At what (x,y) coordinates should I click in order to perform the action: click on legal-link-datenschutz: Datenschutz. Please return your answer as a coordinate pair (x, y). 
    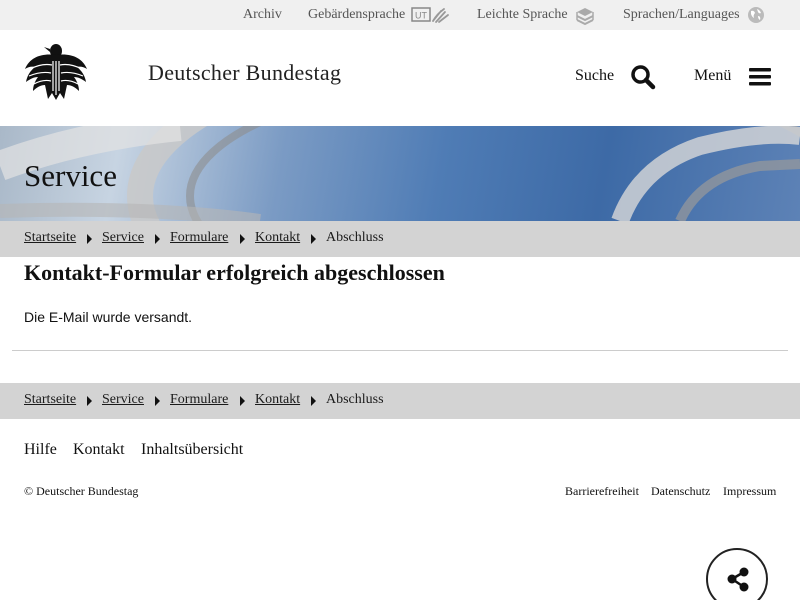
    Looking at the image, I should click on (680, 491).